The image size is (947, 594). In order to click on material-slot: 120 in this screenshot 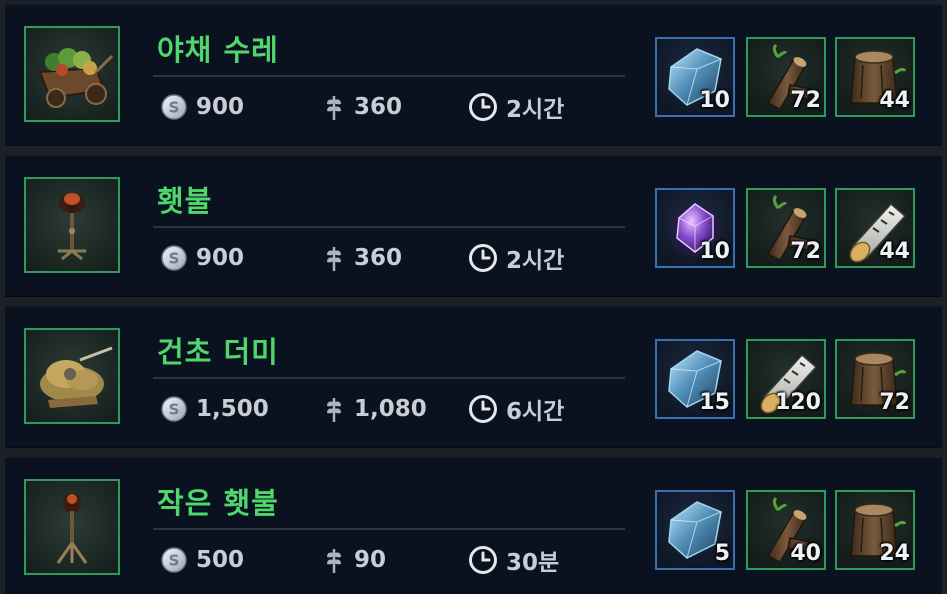, I will do `click(786, 379)`.